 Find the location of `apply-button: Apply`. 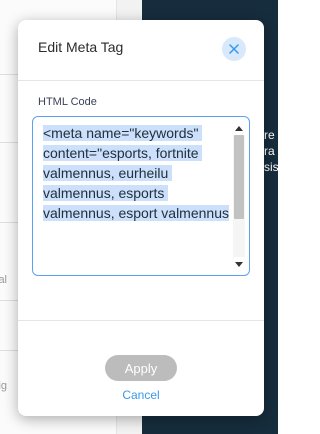

apply-button: Apply is located at coordinates (141, 368).